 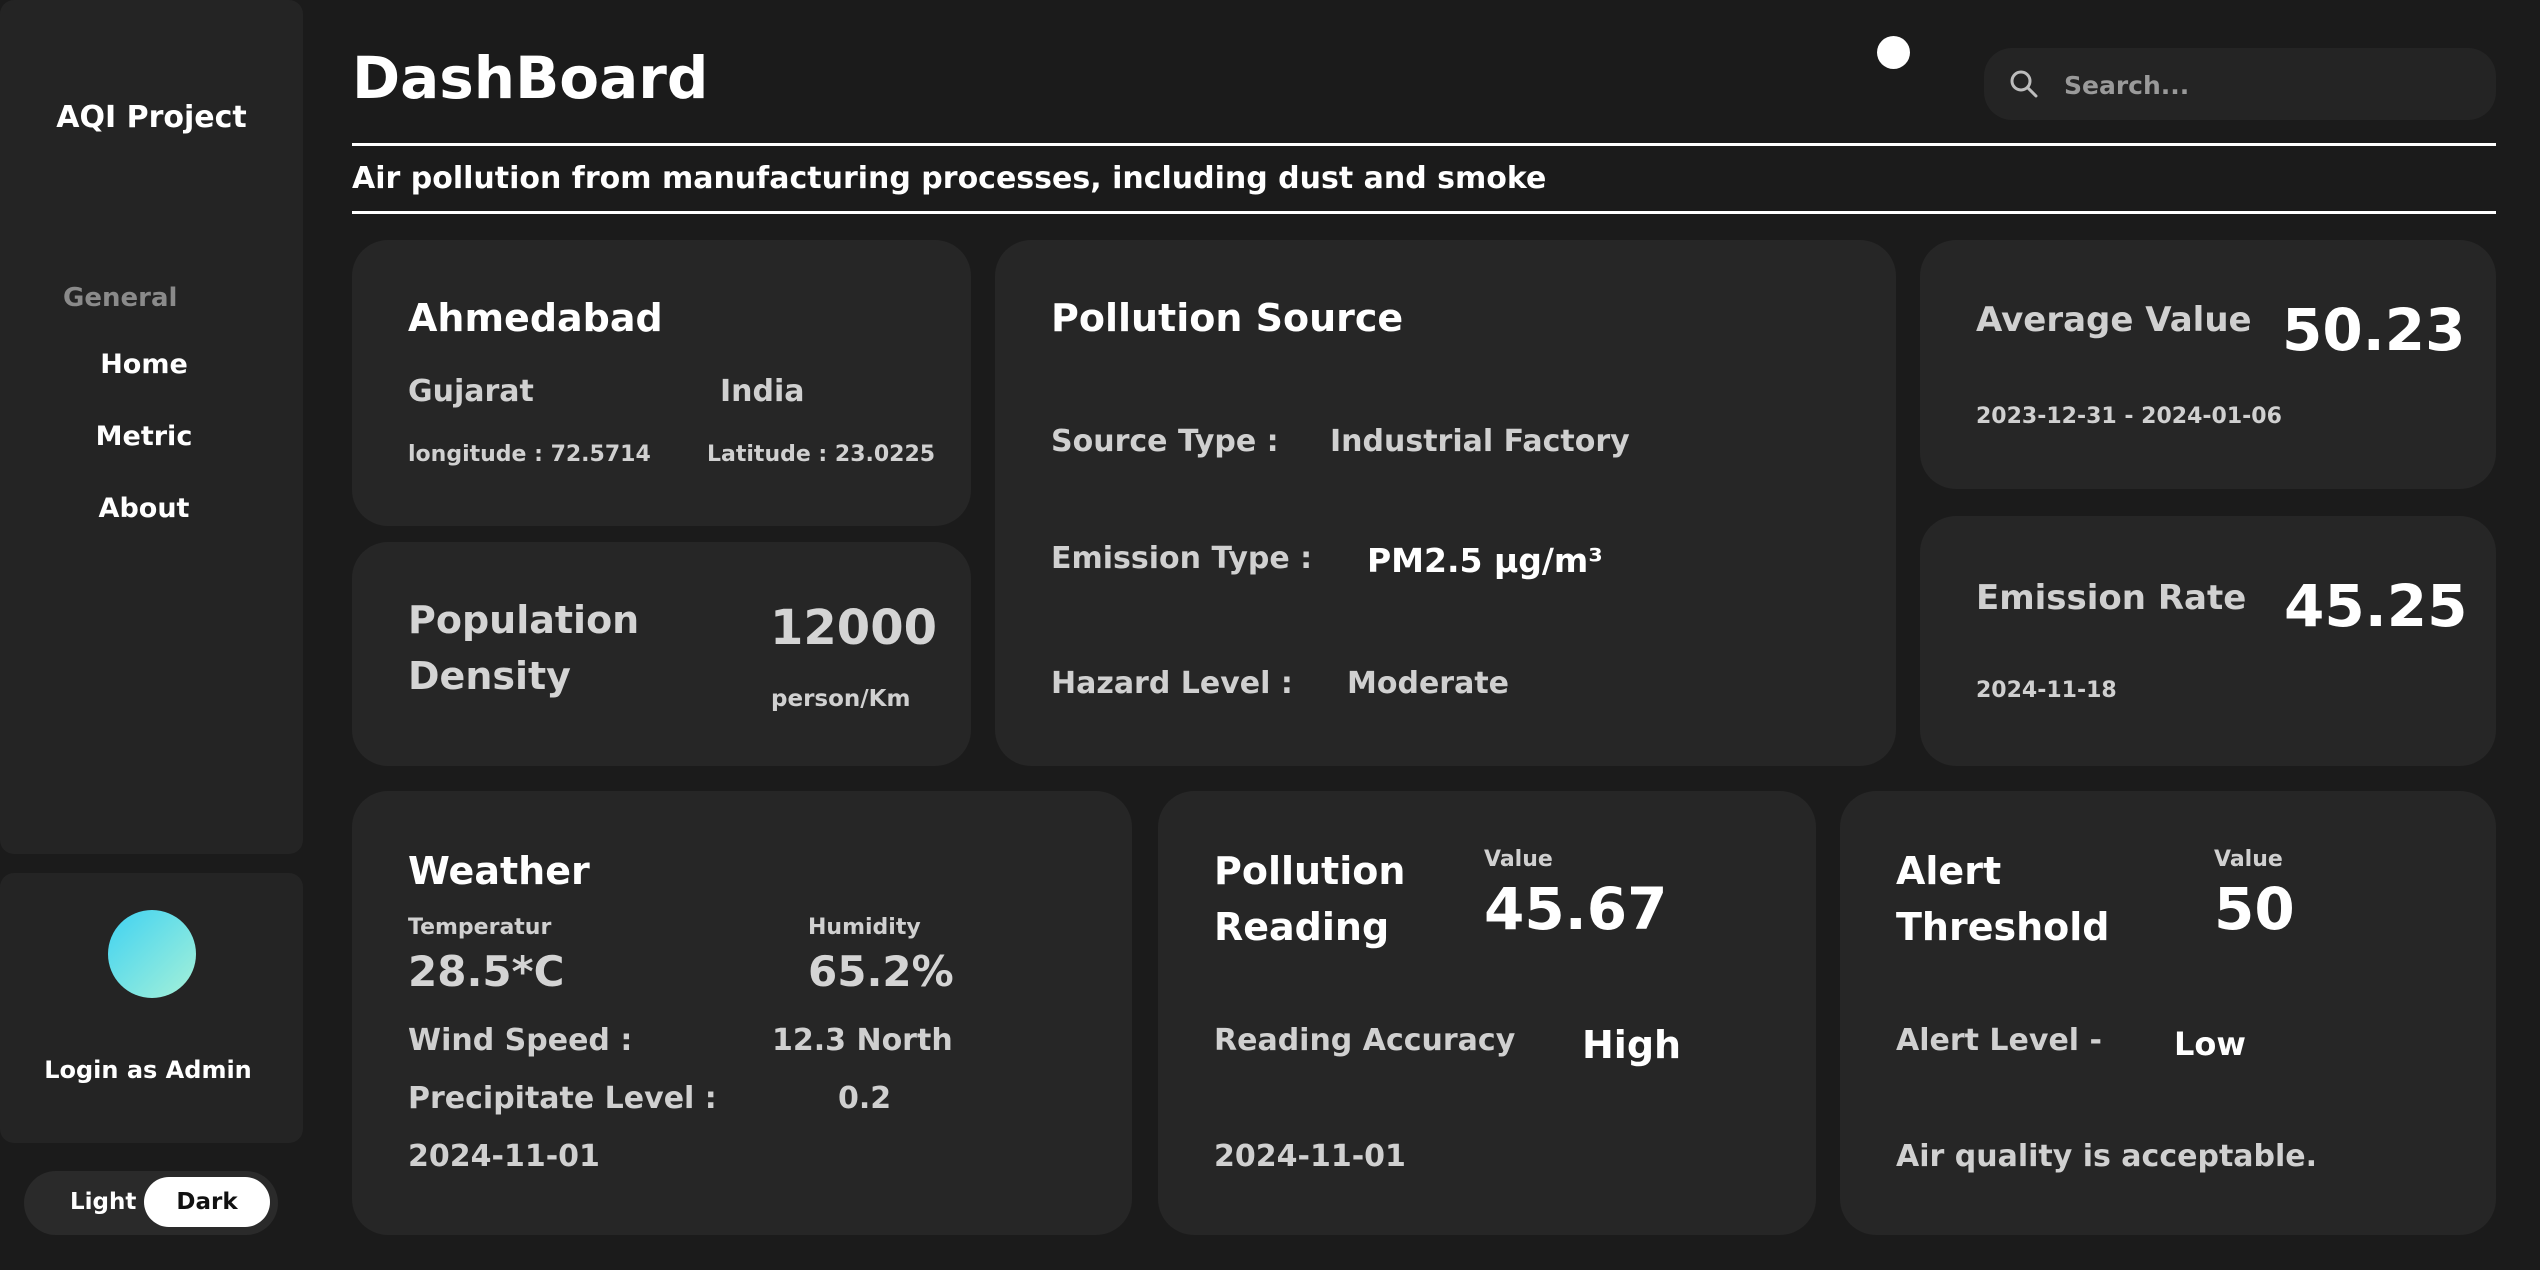 I want to click on alert-level-value: Low, so click(x=2210, y=1044).